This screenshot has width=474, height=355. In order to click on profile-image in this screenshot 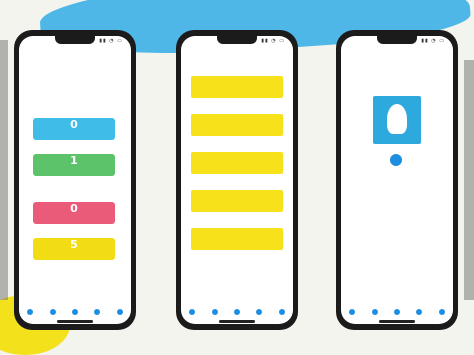, I will do `click(397, 120)`.